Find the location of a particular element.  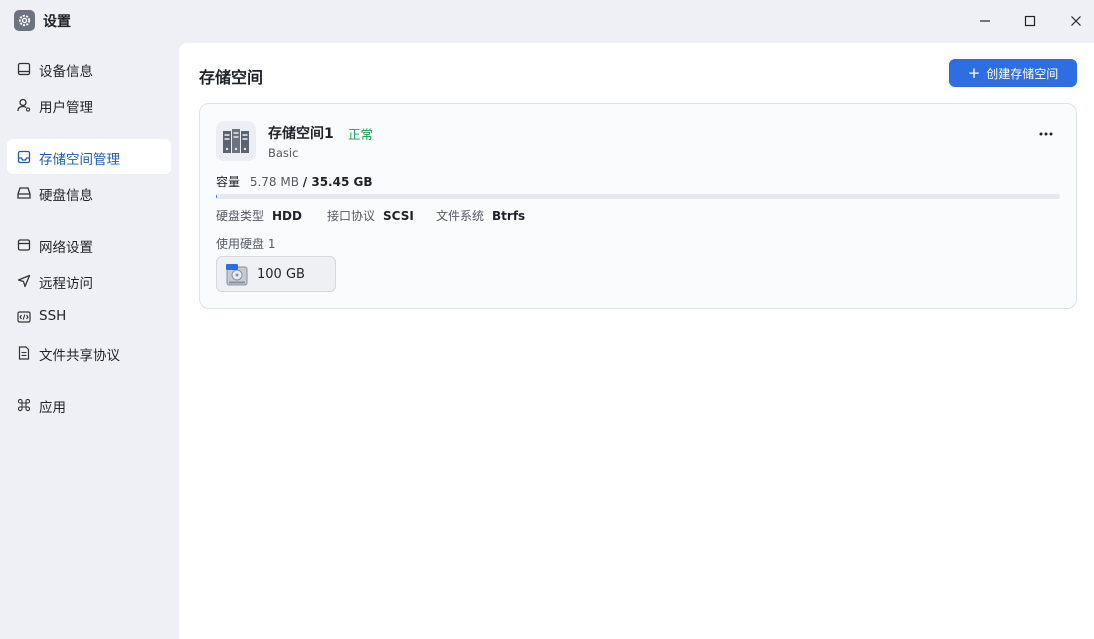

filesystem-label: 文件系统 is located at coordinates (460, 216).